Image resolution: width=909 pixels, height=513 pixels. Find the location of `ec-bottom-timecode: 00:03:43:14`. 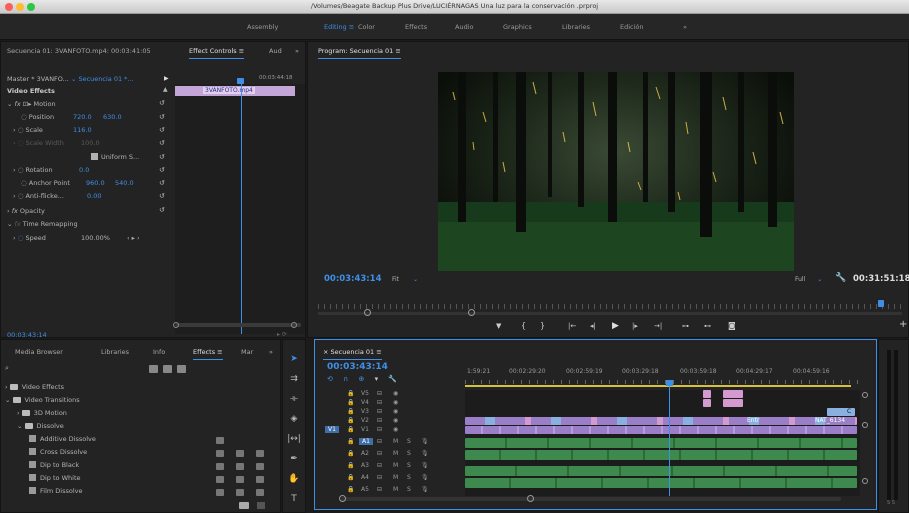

ec-bottom-timecode: 00:03:43:14 is located at coordinates (27, 335).